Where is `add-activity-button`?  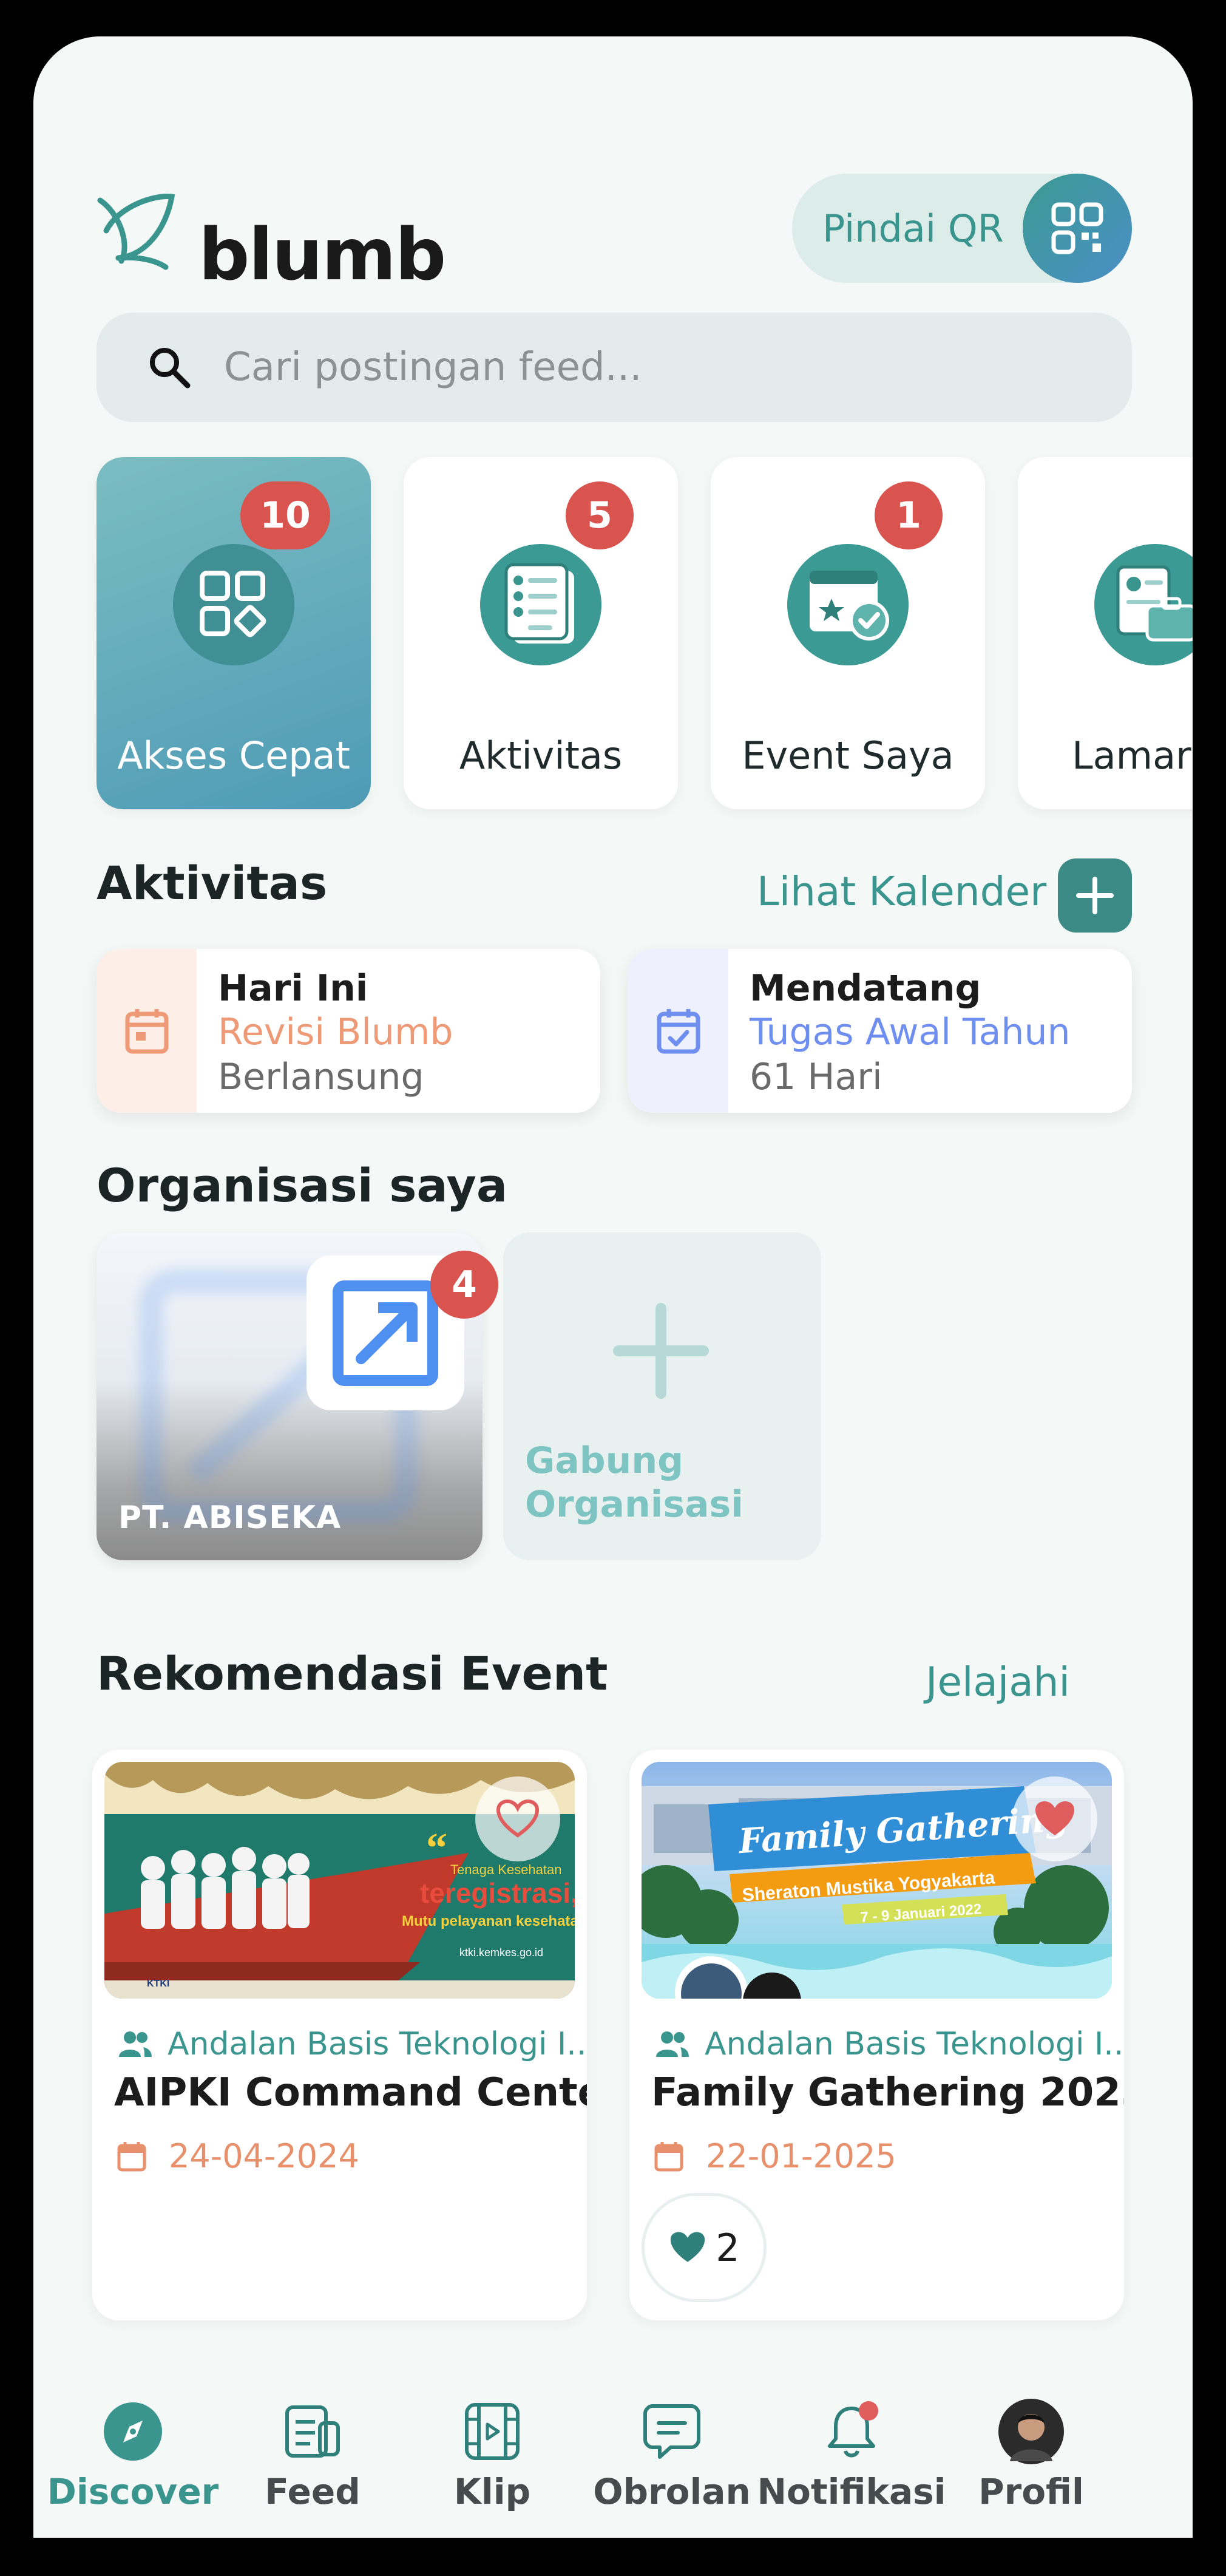 add-activity-button is located at coordinates (1095, 895).